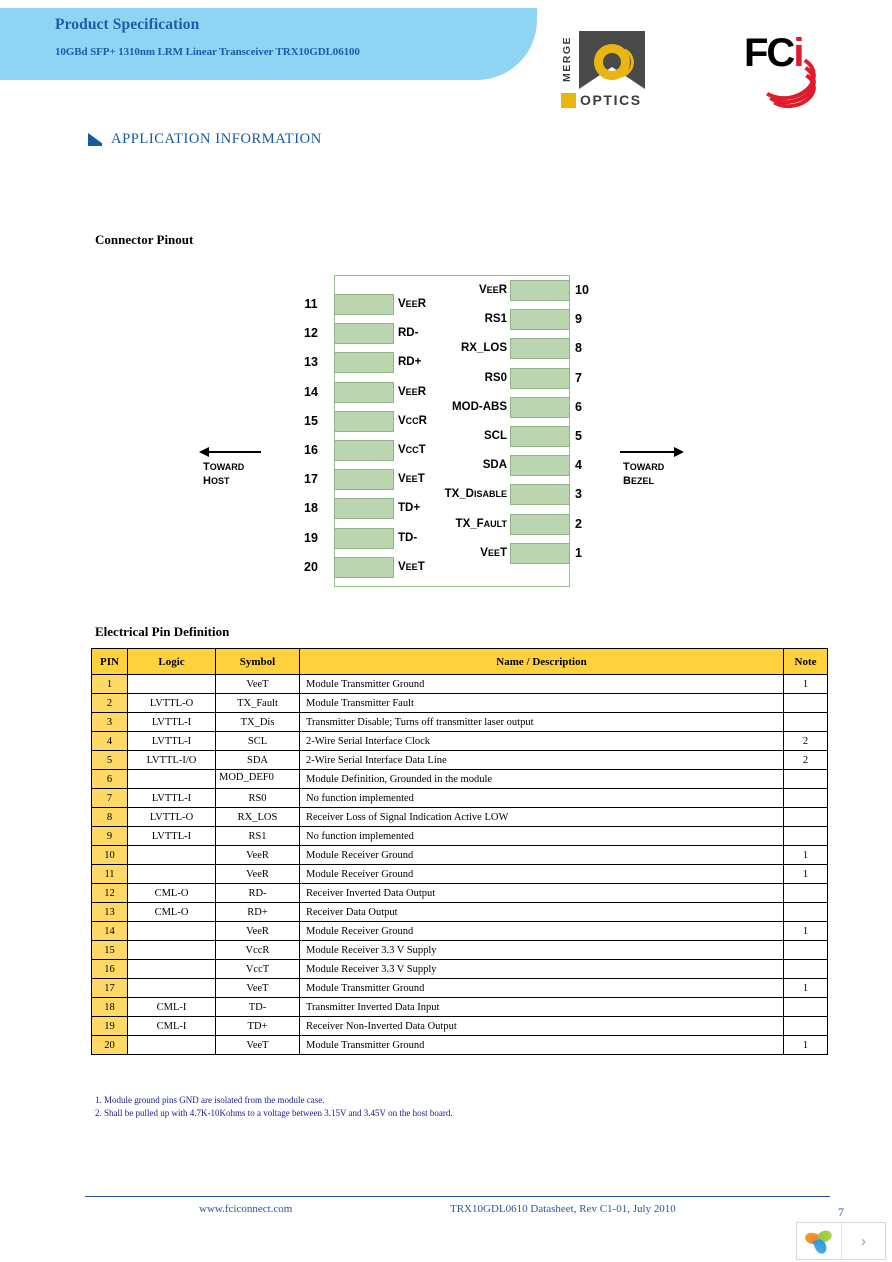 This screenshot has width=892, height=1262. What do you see at coordinates (578, 436) in the screenshot?
I see `pin-number: 5` at bounding box center [578, 436].